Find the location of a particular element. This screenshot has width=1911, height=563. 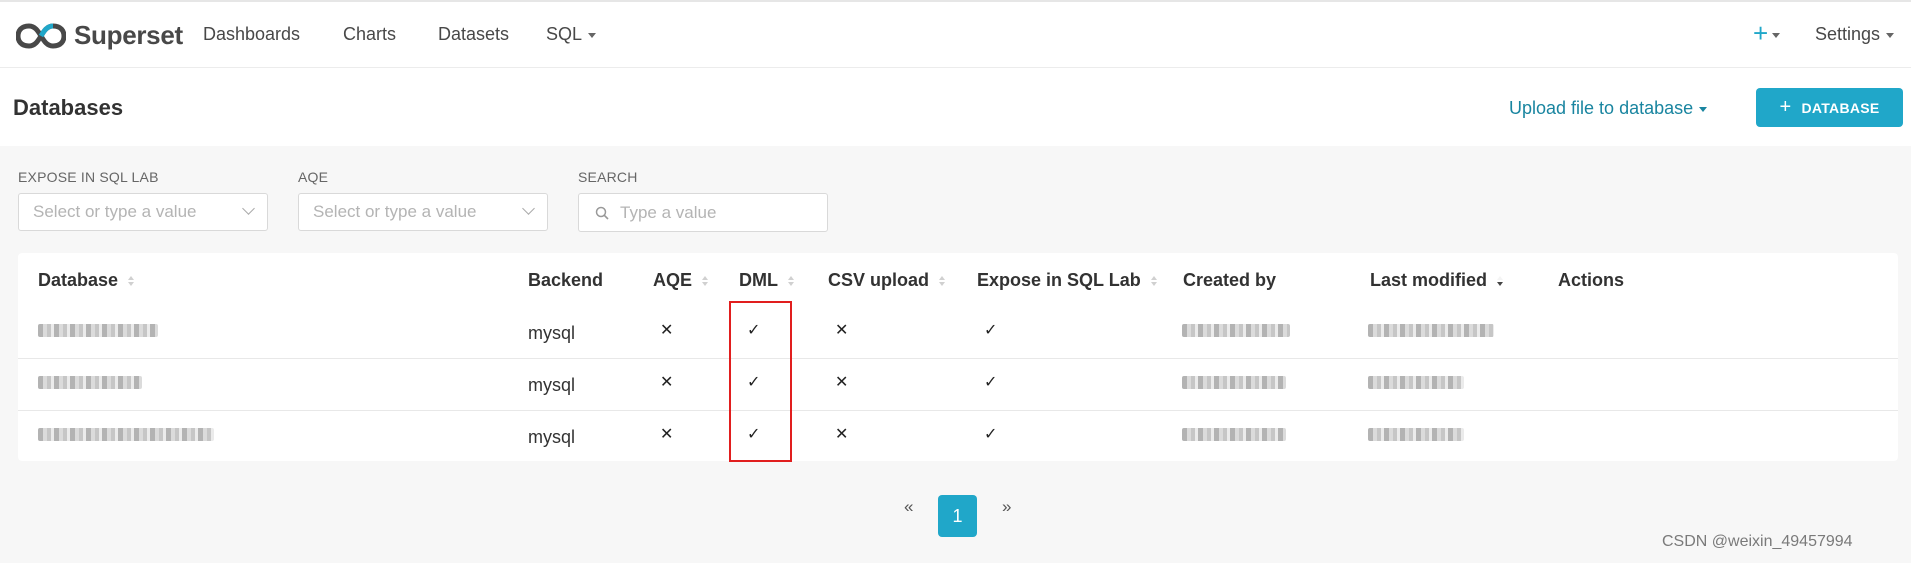

nav-sql-menu: SQL is located at coordinates (571, 34).